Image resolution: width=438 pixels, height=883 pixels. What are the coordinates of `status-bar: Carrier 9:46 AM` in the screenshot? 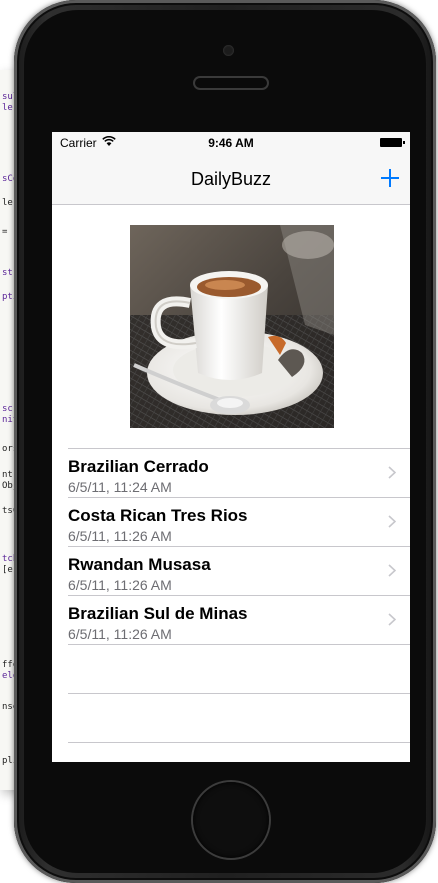 It's located at (231, 143).